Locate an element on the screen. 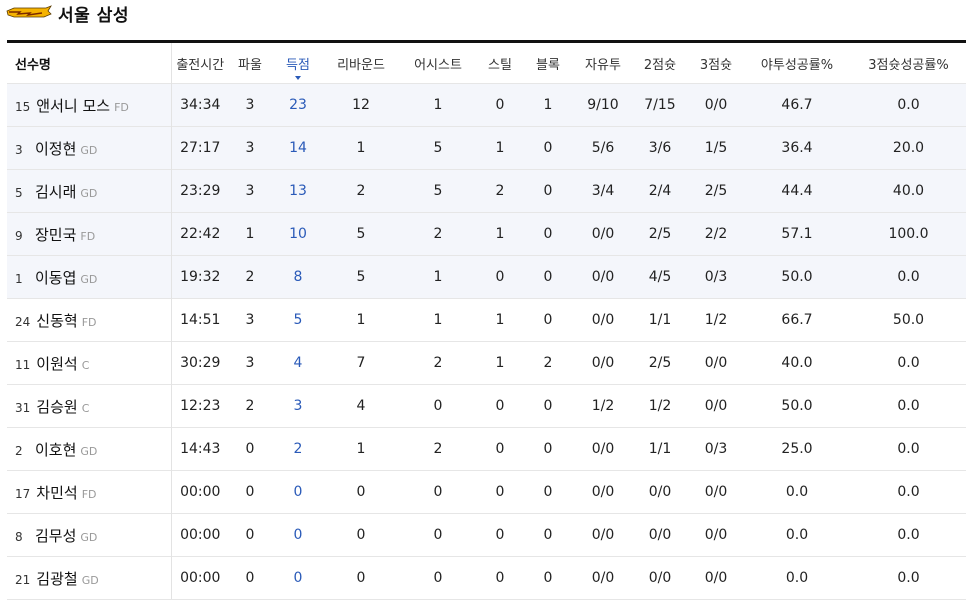 The width and height of the screenshot is (974, 605). fouls-cell: 0 is located at coordinates (250, 492).